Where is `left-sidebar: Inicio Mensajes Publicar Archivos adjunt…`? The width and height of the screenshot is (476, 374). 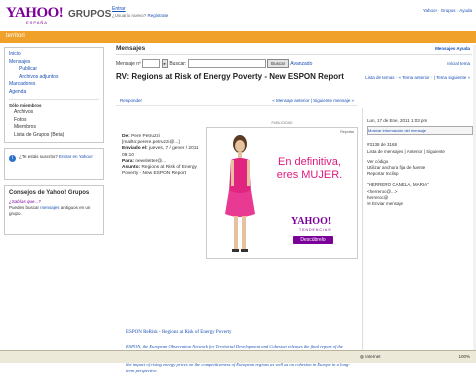
left-sidebar: Inicio Mensajes Publicar Archivos adjunt… is located at coordinates (54, 141).